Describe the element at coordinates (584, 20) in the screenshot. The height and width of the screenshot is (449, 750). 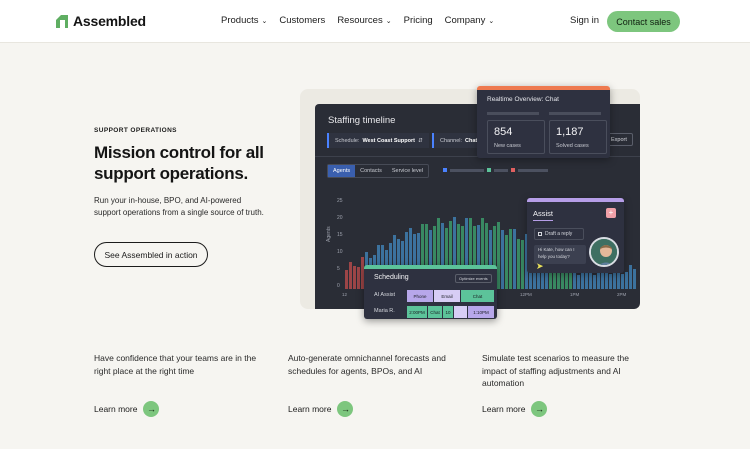
I see `sign-in-link: Sign in` at that location.